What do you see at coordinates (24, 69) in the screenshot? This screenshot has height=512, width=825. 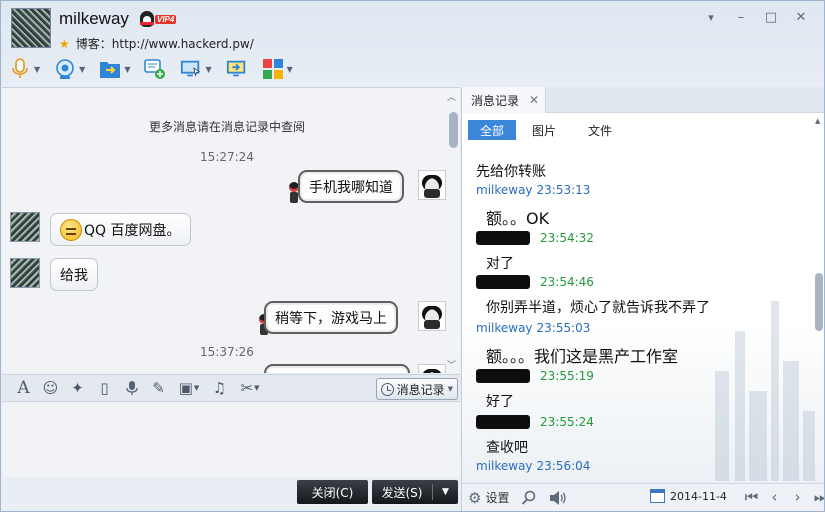 I see `voice-call-button: ▼` at bounding box center [24, 69].